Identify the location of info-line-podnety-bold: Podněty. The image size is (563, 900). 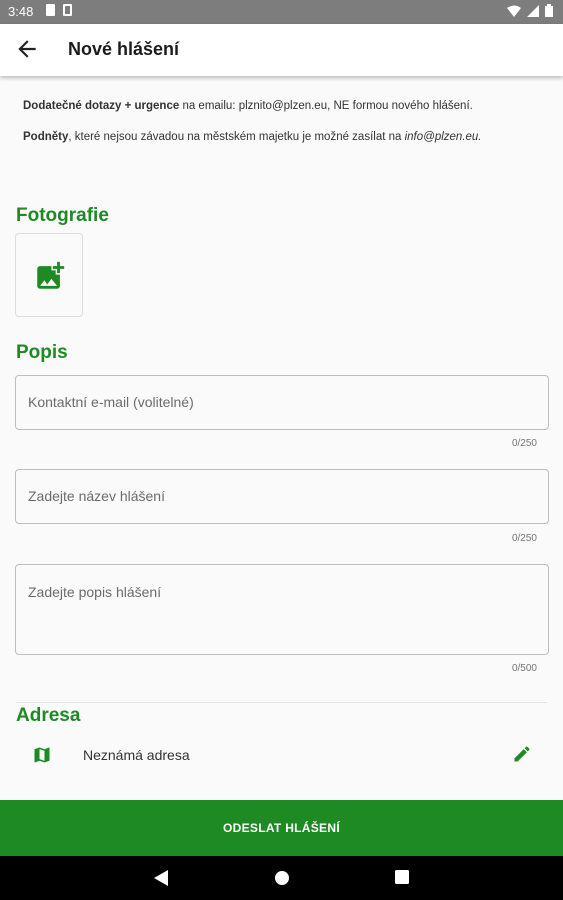
(46, 137).